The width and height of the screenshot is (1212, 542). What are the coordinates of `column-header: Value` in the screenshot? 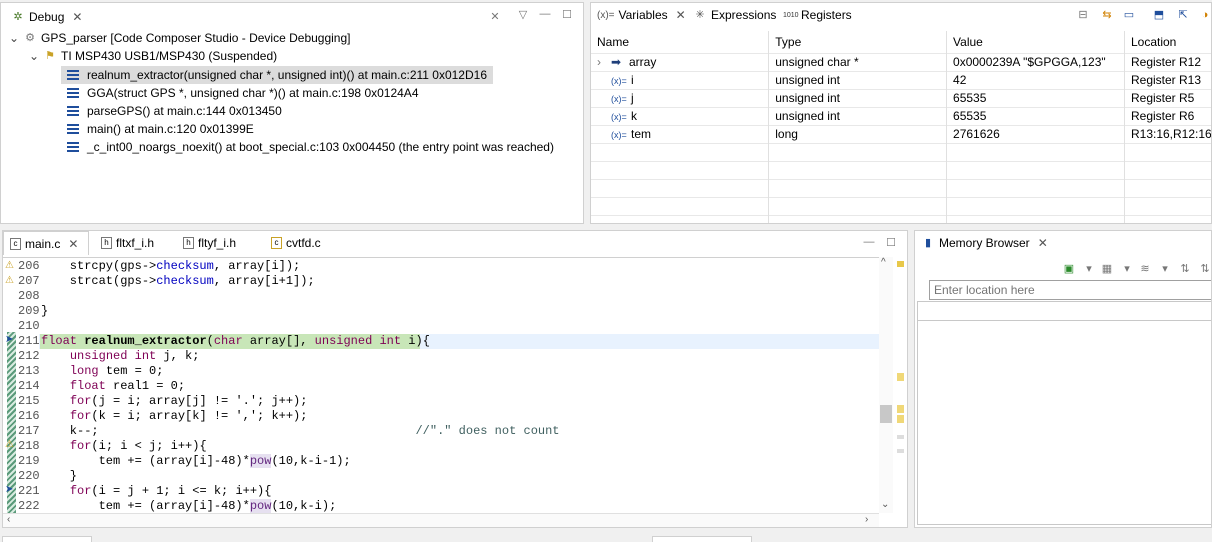 It's located at (1035, 42).